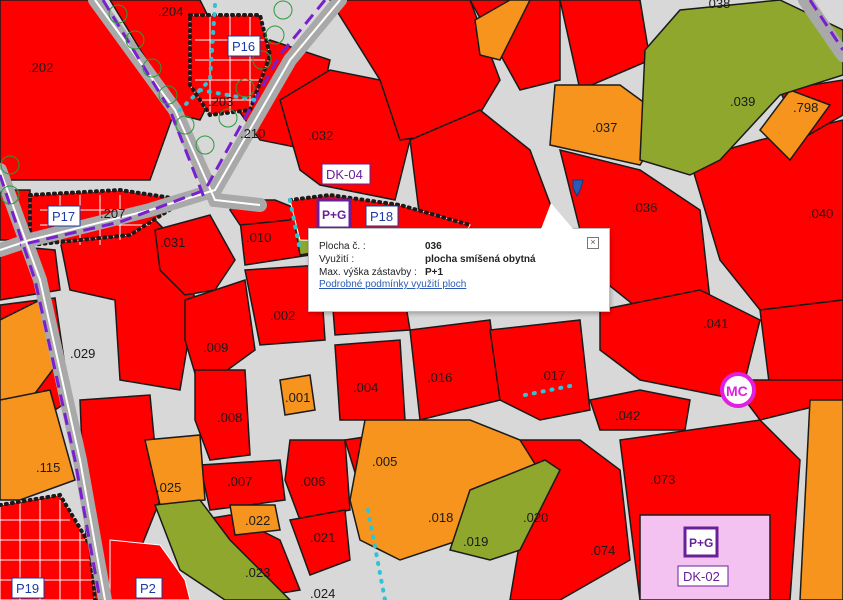  What do you see at coordinates (82, 353) in the screenshot?
I see `parcel-label: .029` at bounding box center [82, 353].